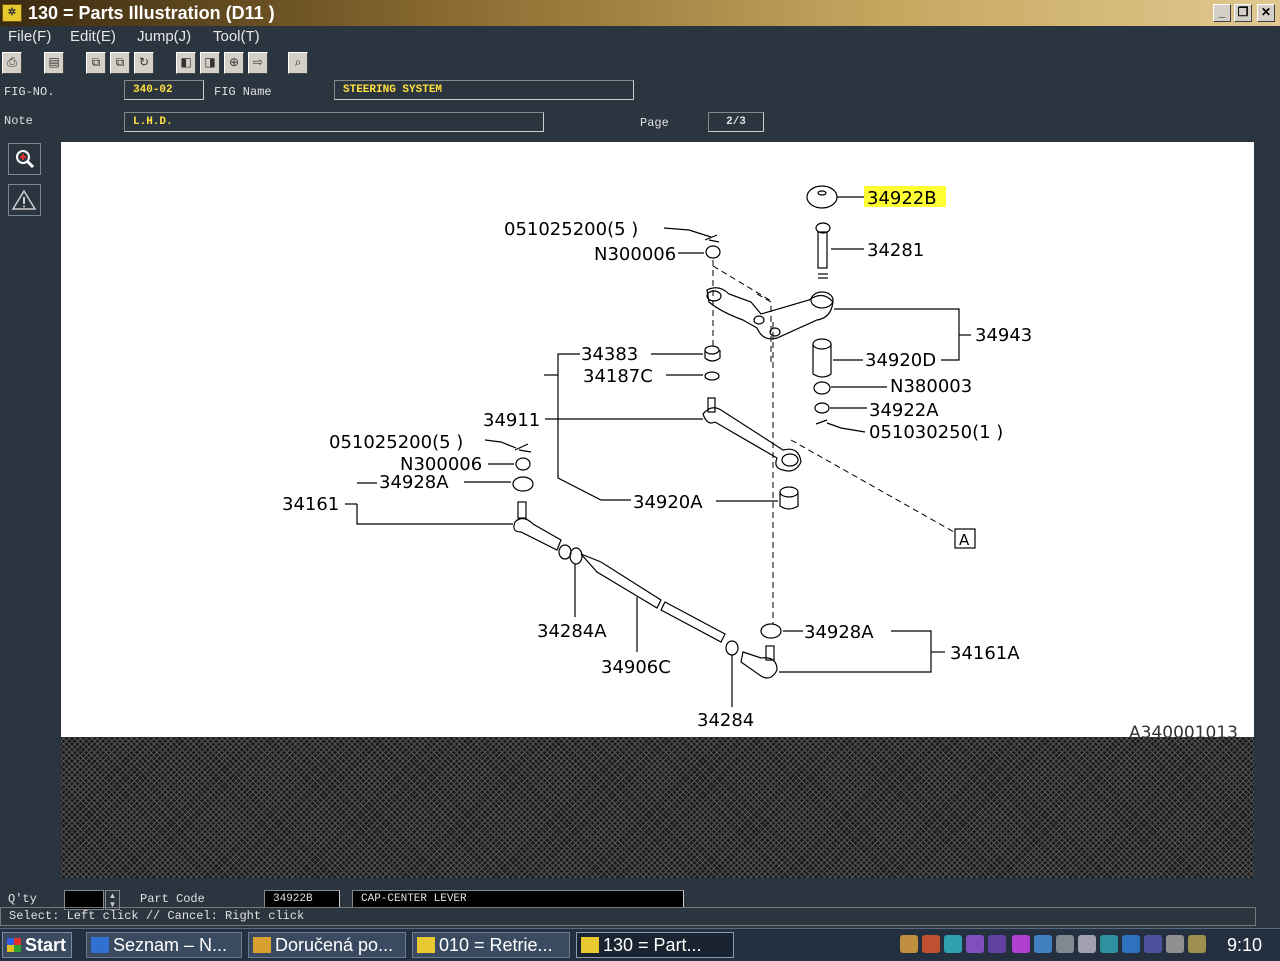 Image resolution: width=1280 pixels, height=961 pixels. What do you see at coordinates (302, 899) in the screenshot?
I see `part-code-field: 34922B` at bounding box center [302, 899].